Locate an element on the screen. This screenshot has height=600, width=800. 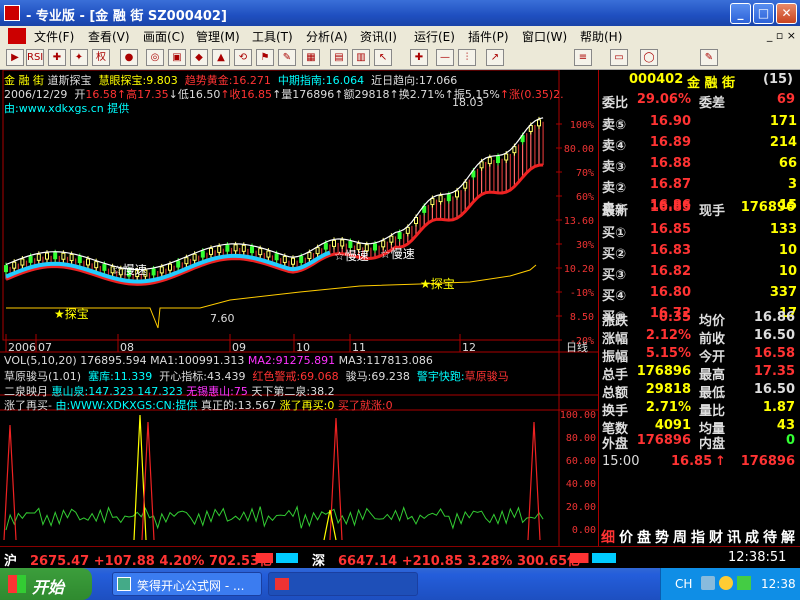
toolbar-button: ▥ is located at coordinates (361, 57).